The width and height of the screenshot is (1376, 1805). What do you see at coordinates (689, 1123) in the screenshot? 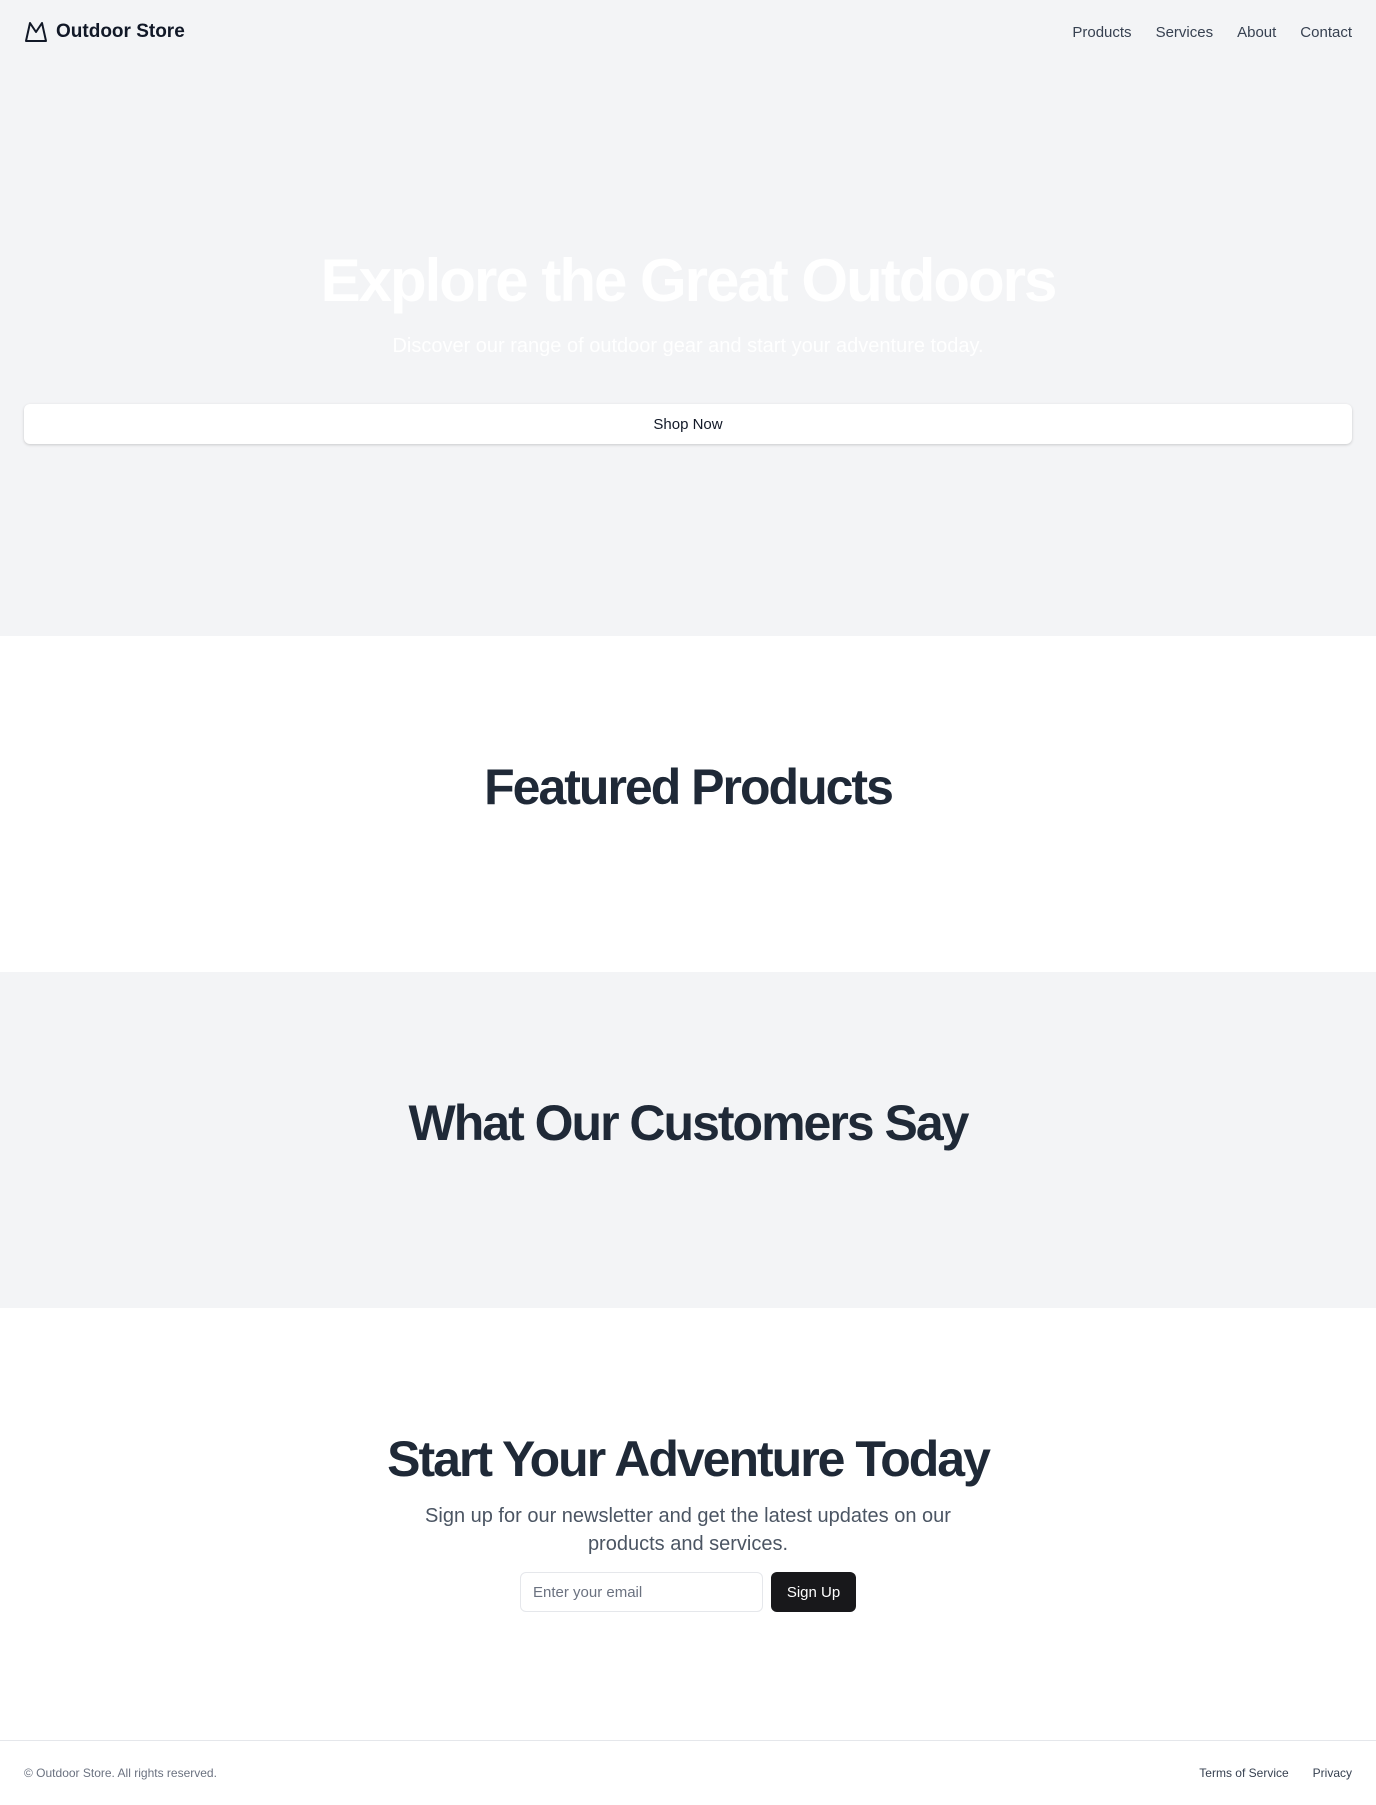
I see `testimonials-title: What Our Customers Say` at bounding box center [689, 1123].